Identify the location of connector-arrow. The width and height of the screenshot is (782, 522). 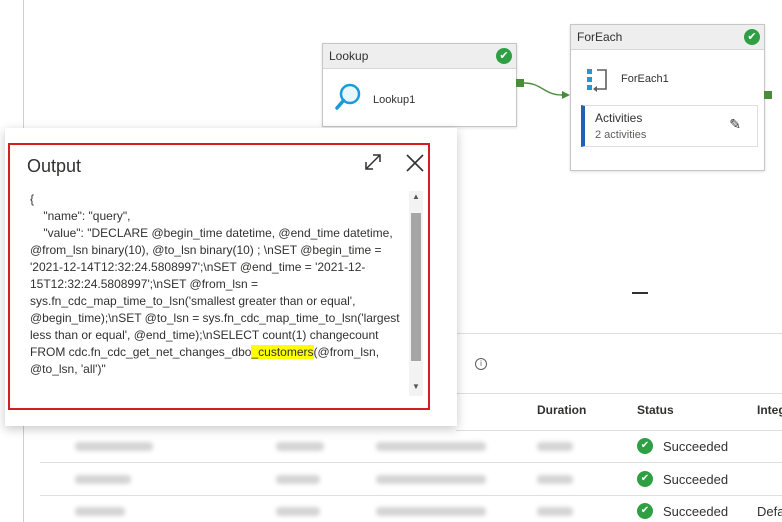
(547, 90).